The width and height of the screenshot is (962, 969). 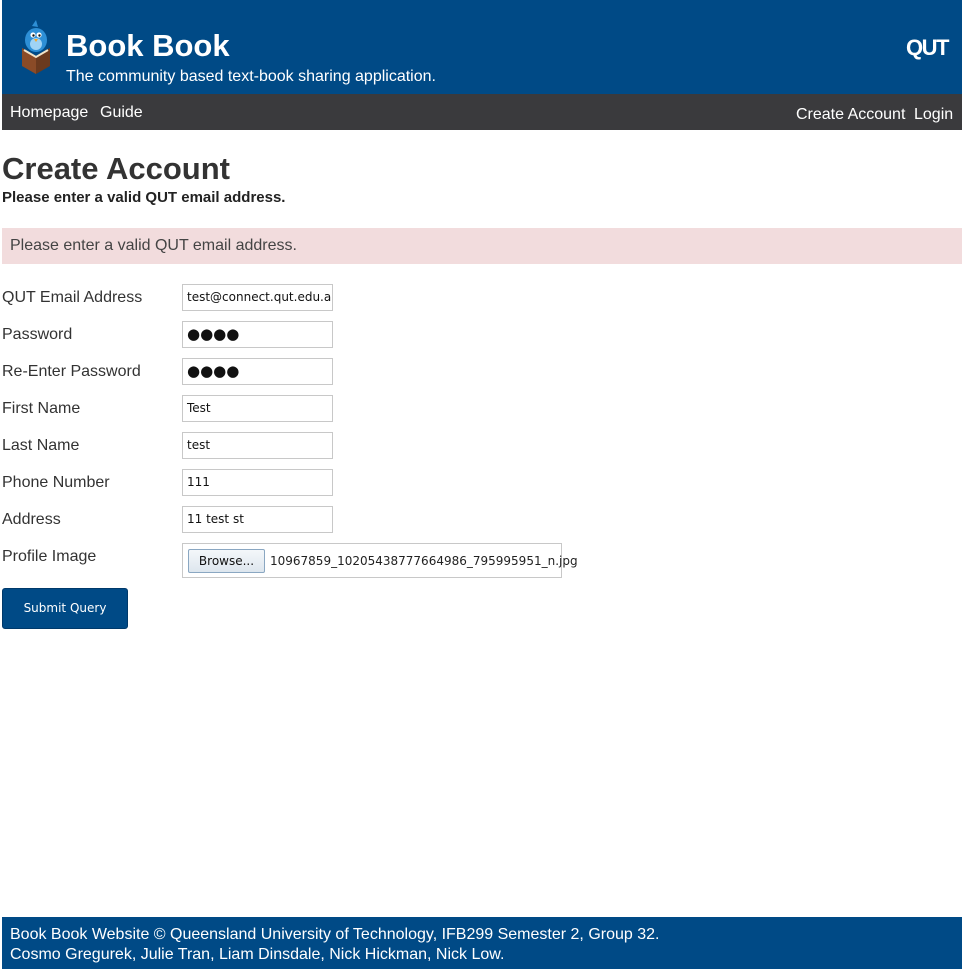 I want to click on reenter-password-field: ●●●●, so click(x=257, y=371).